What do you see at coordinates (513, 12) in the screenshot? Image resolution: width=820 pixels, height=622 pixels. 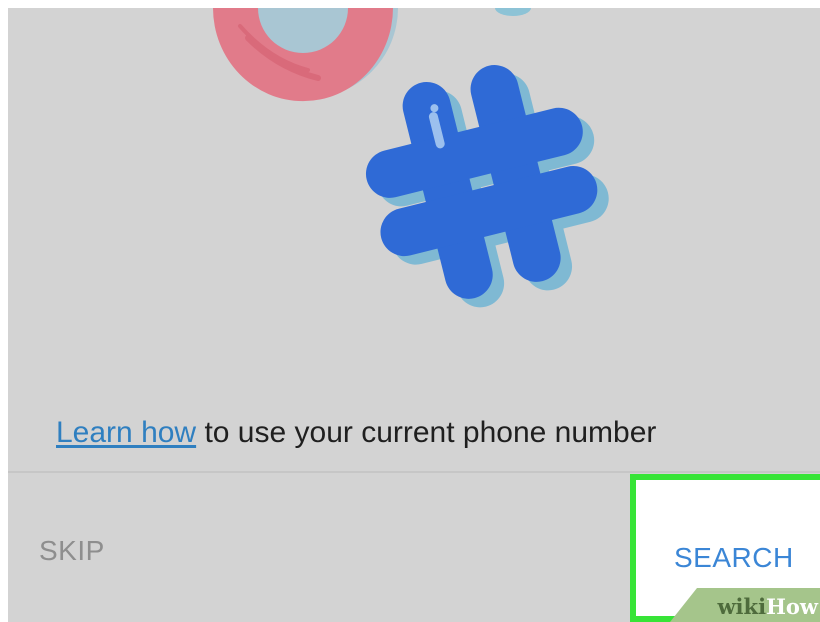 I see `teal-dot-icon` at bounding box center [513, 12].